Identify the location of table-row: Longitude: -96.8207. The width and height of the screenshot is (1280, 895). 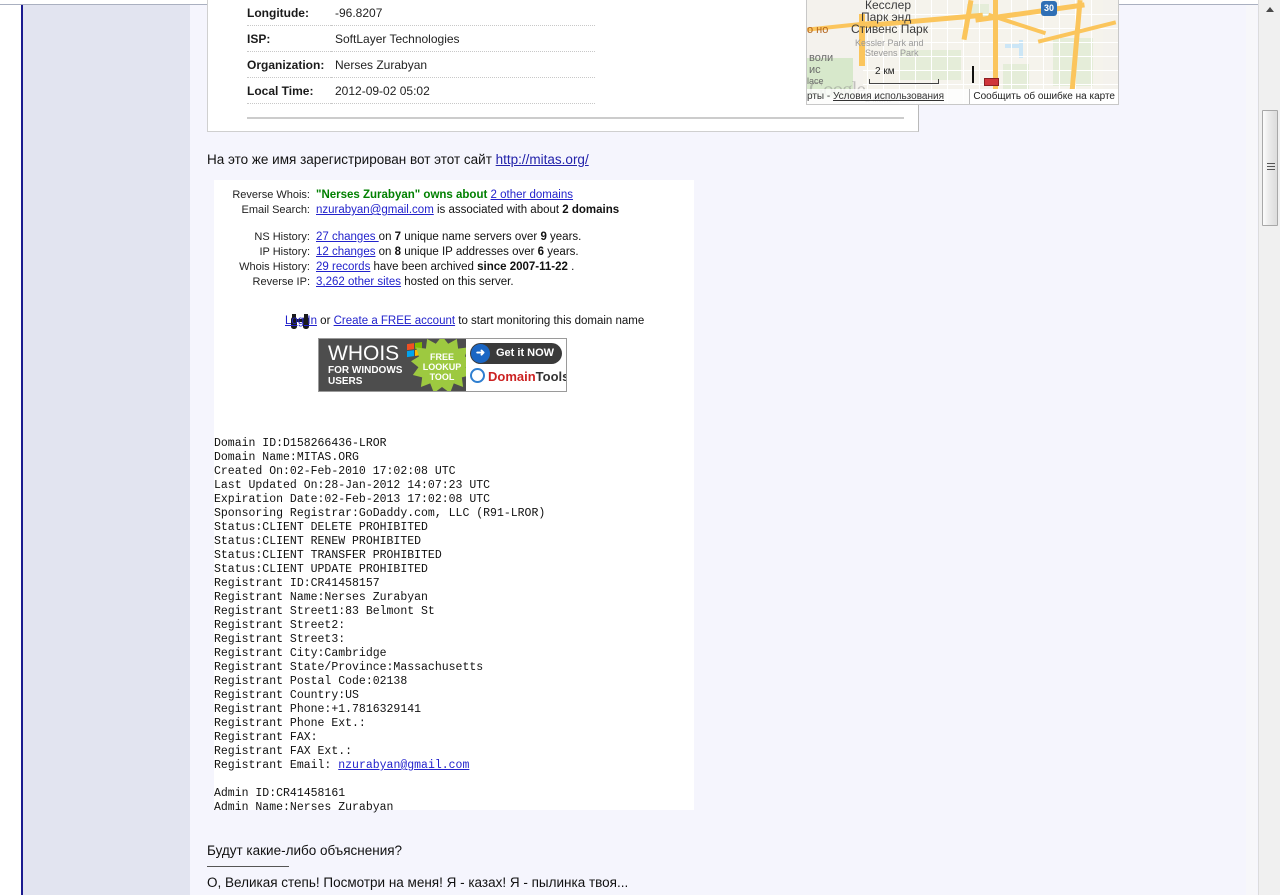
(421, 13).